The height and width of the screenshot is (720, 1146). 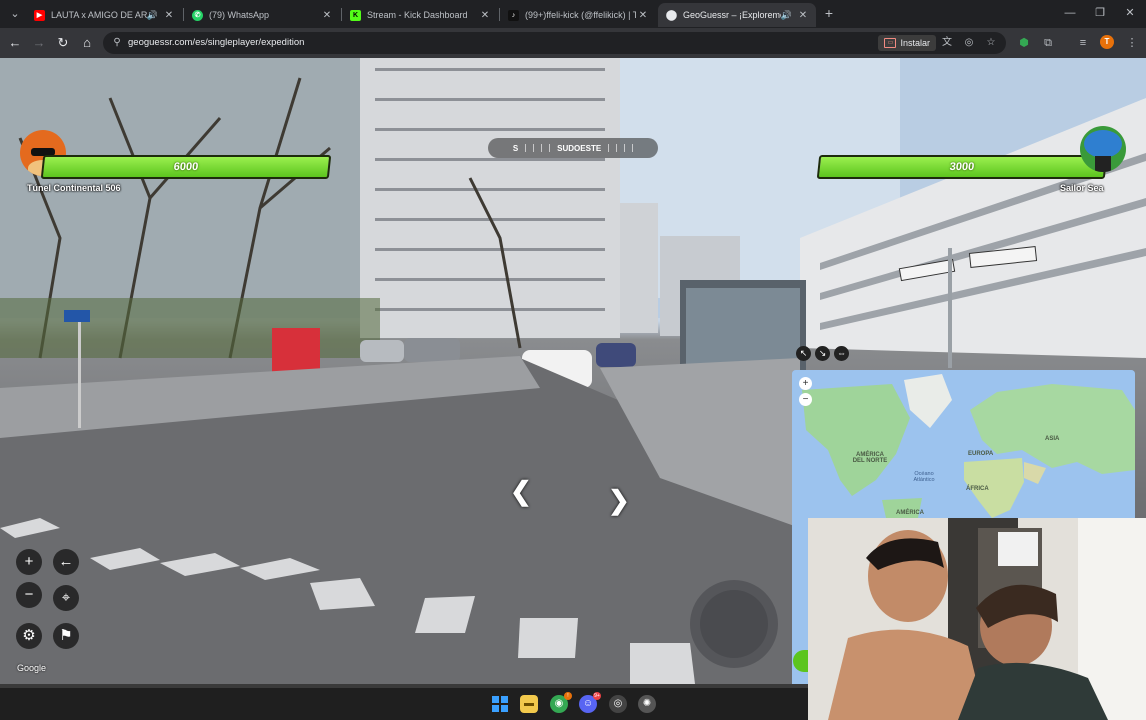 I want to click on profile-avatar: T, so click(x=1107, y=42).